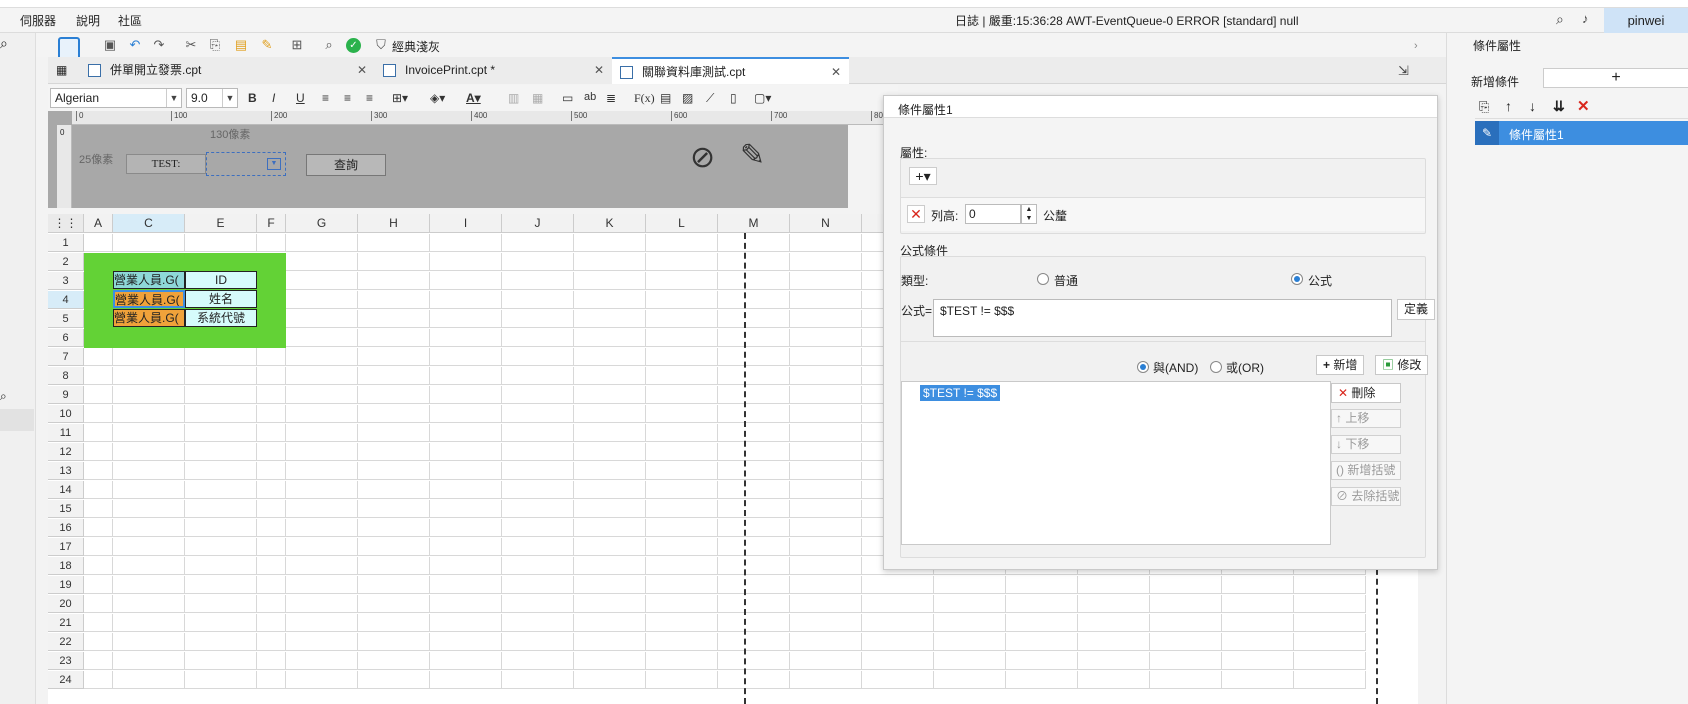 This screenshot has width=1688, height=704. I want to click on query-button: 查詢, so click(346, 165).